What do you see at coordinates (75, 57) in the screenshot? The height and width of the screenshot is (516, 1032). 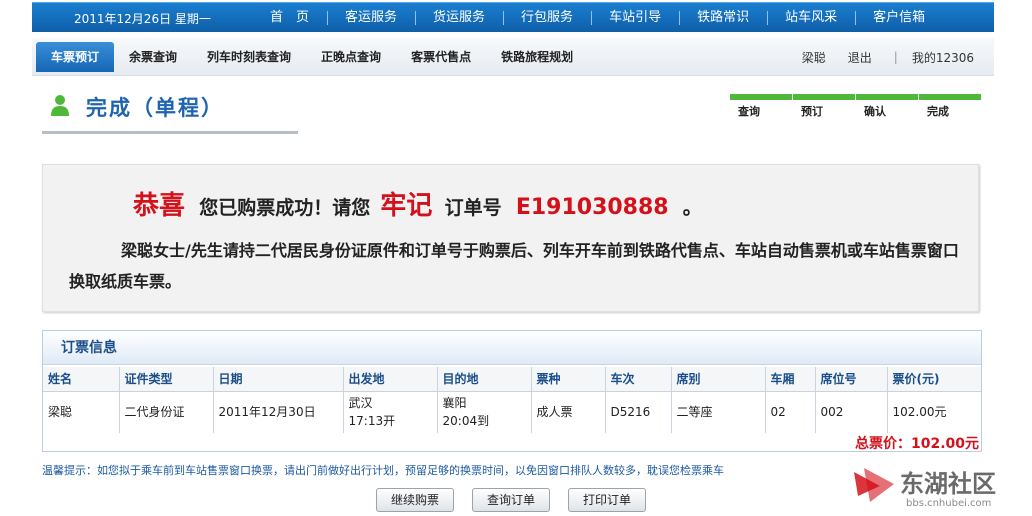 I see `tab-ticket-booking: 车票预订` at bounding box center [75, 57].